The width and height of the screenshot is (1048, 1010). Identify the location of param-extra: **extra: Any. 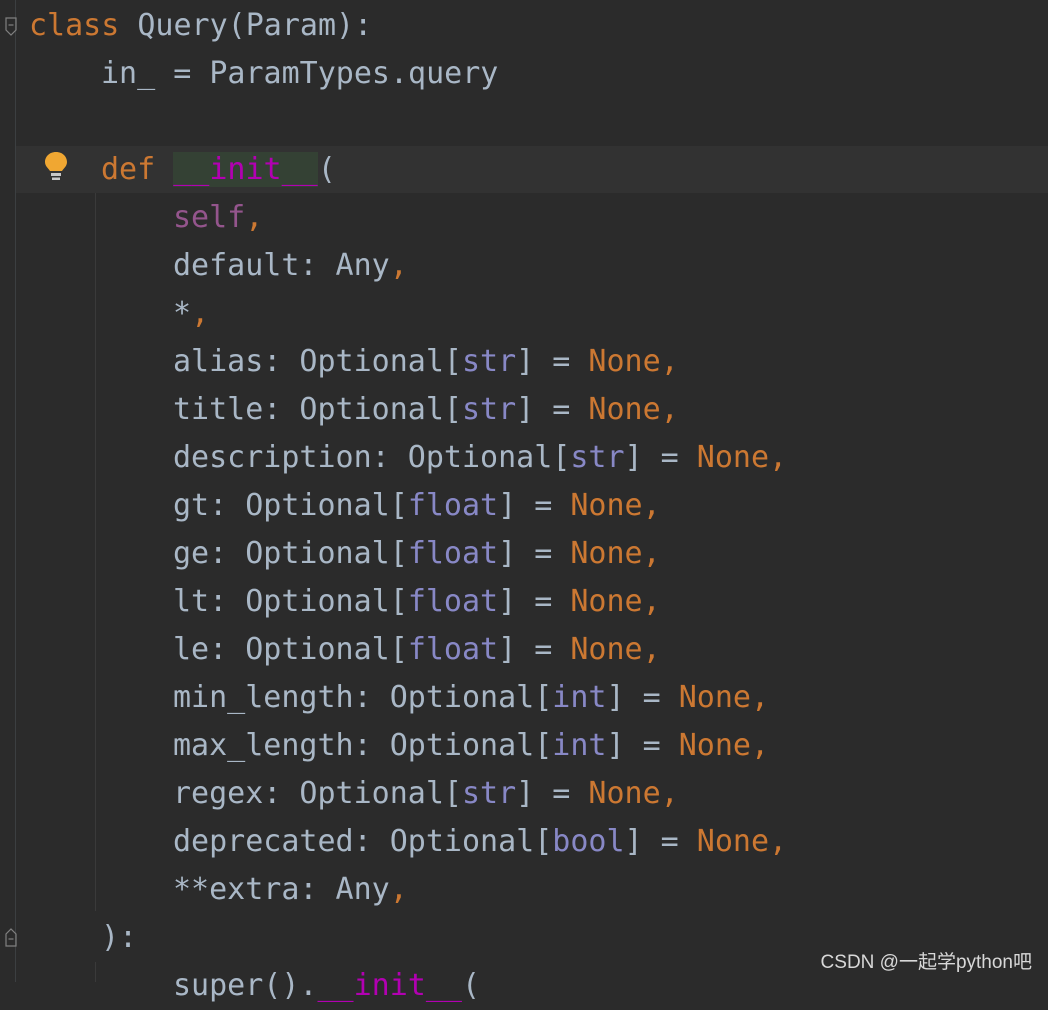
(281, 889).